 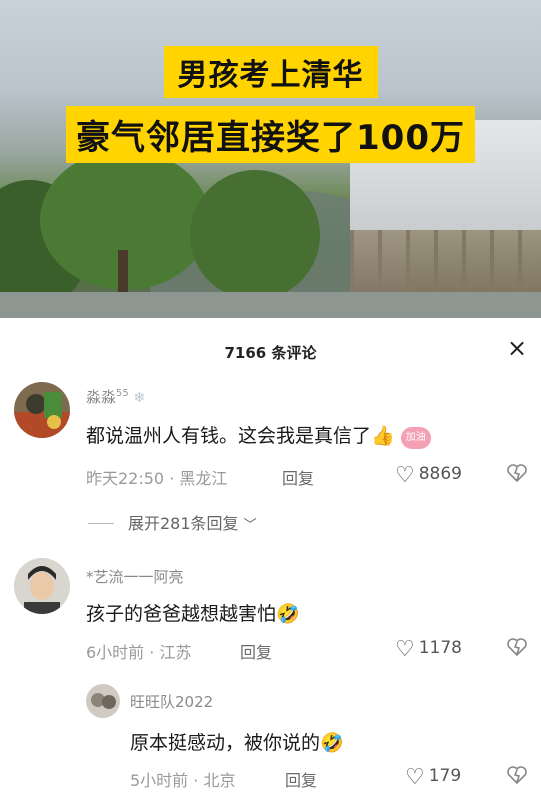 What do you see at coordinates (135, 576) in the screenshot?
I see `comment-username: *艺流一一阿亮` at bounding box center [135, 576].